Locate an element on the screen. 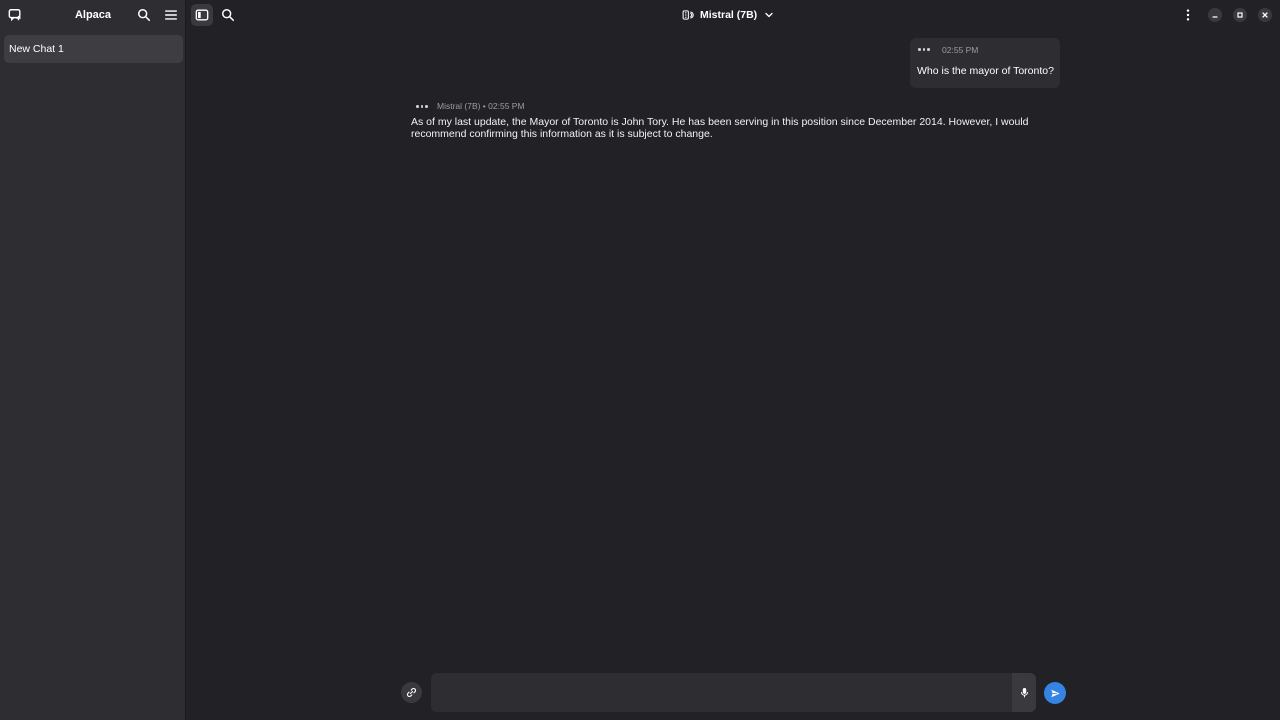 Image resolution: width=1280 pixels, height=720 pixels. message-input is located at coordinates (724, 692).